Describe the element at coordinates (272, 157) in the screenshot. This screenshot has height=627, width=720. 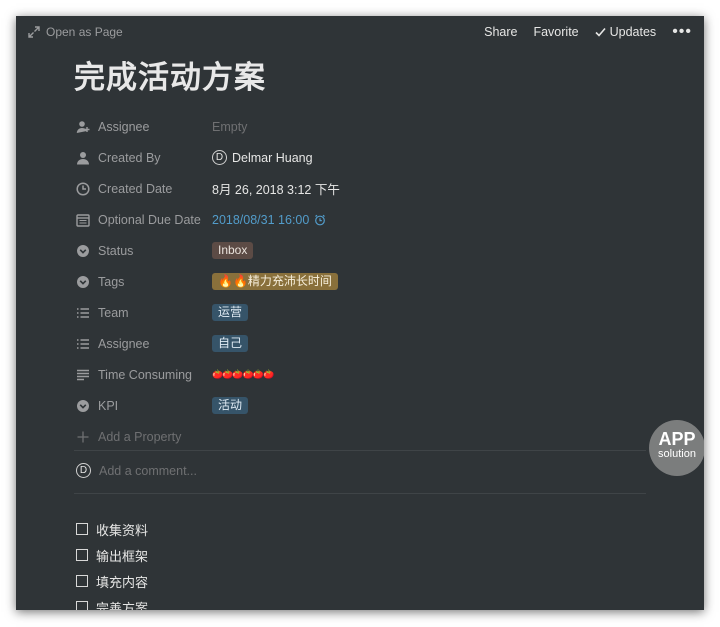
I see `property-value: Delmar Huang` at that location.